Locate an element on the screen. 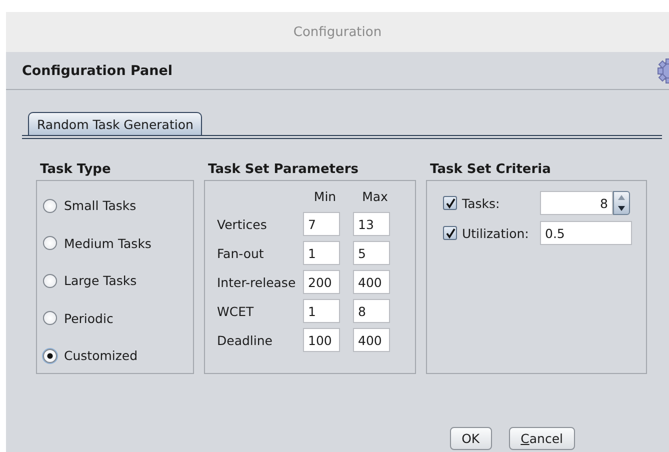  spinner-field: 8 is located at coordinates (576, 203).